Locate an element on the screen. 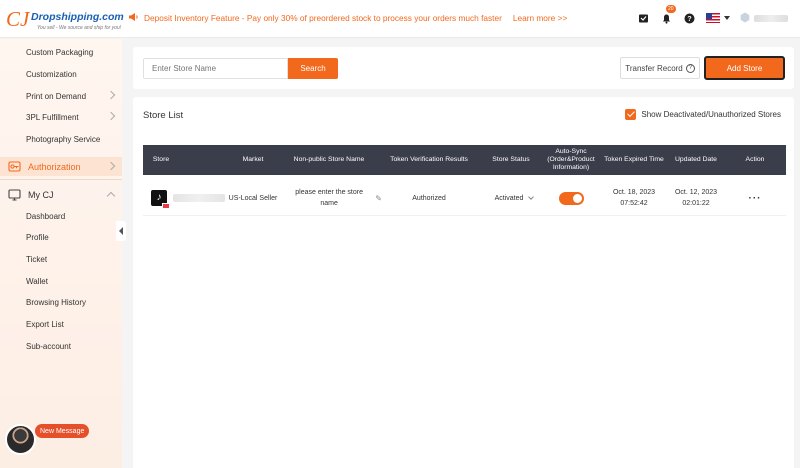 Image resolution: width=800 pixels, height=468 pixels. us-flag-icon is located at coordinates (713, 18).